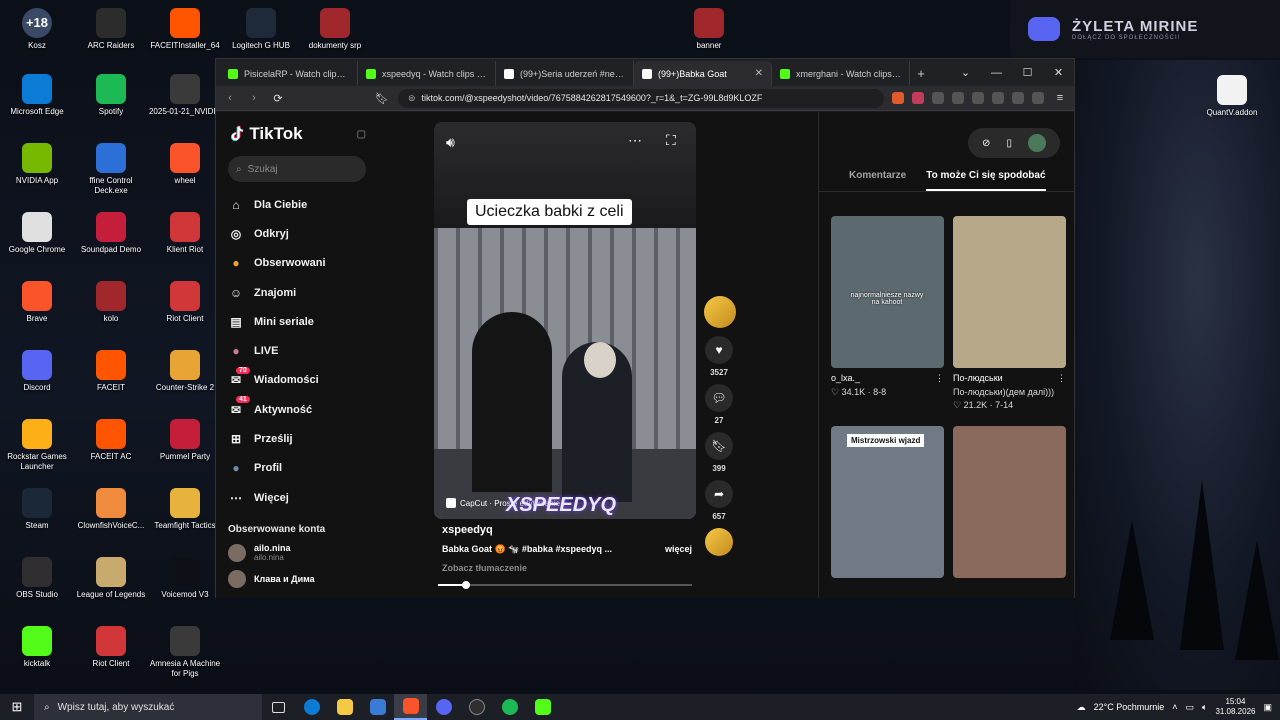  Describe the element at coordinates (887, 292) in the screenshot. I see `recommended-video-thumb: najnormalniesze nazwy na kahoot` at that location.